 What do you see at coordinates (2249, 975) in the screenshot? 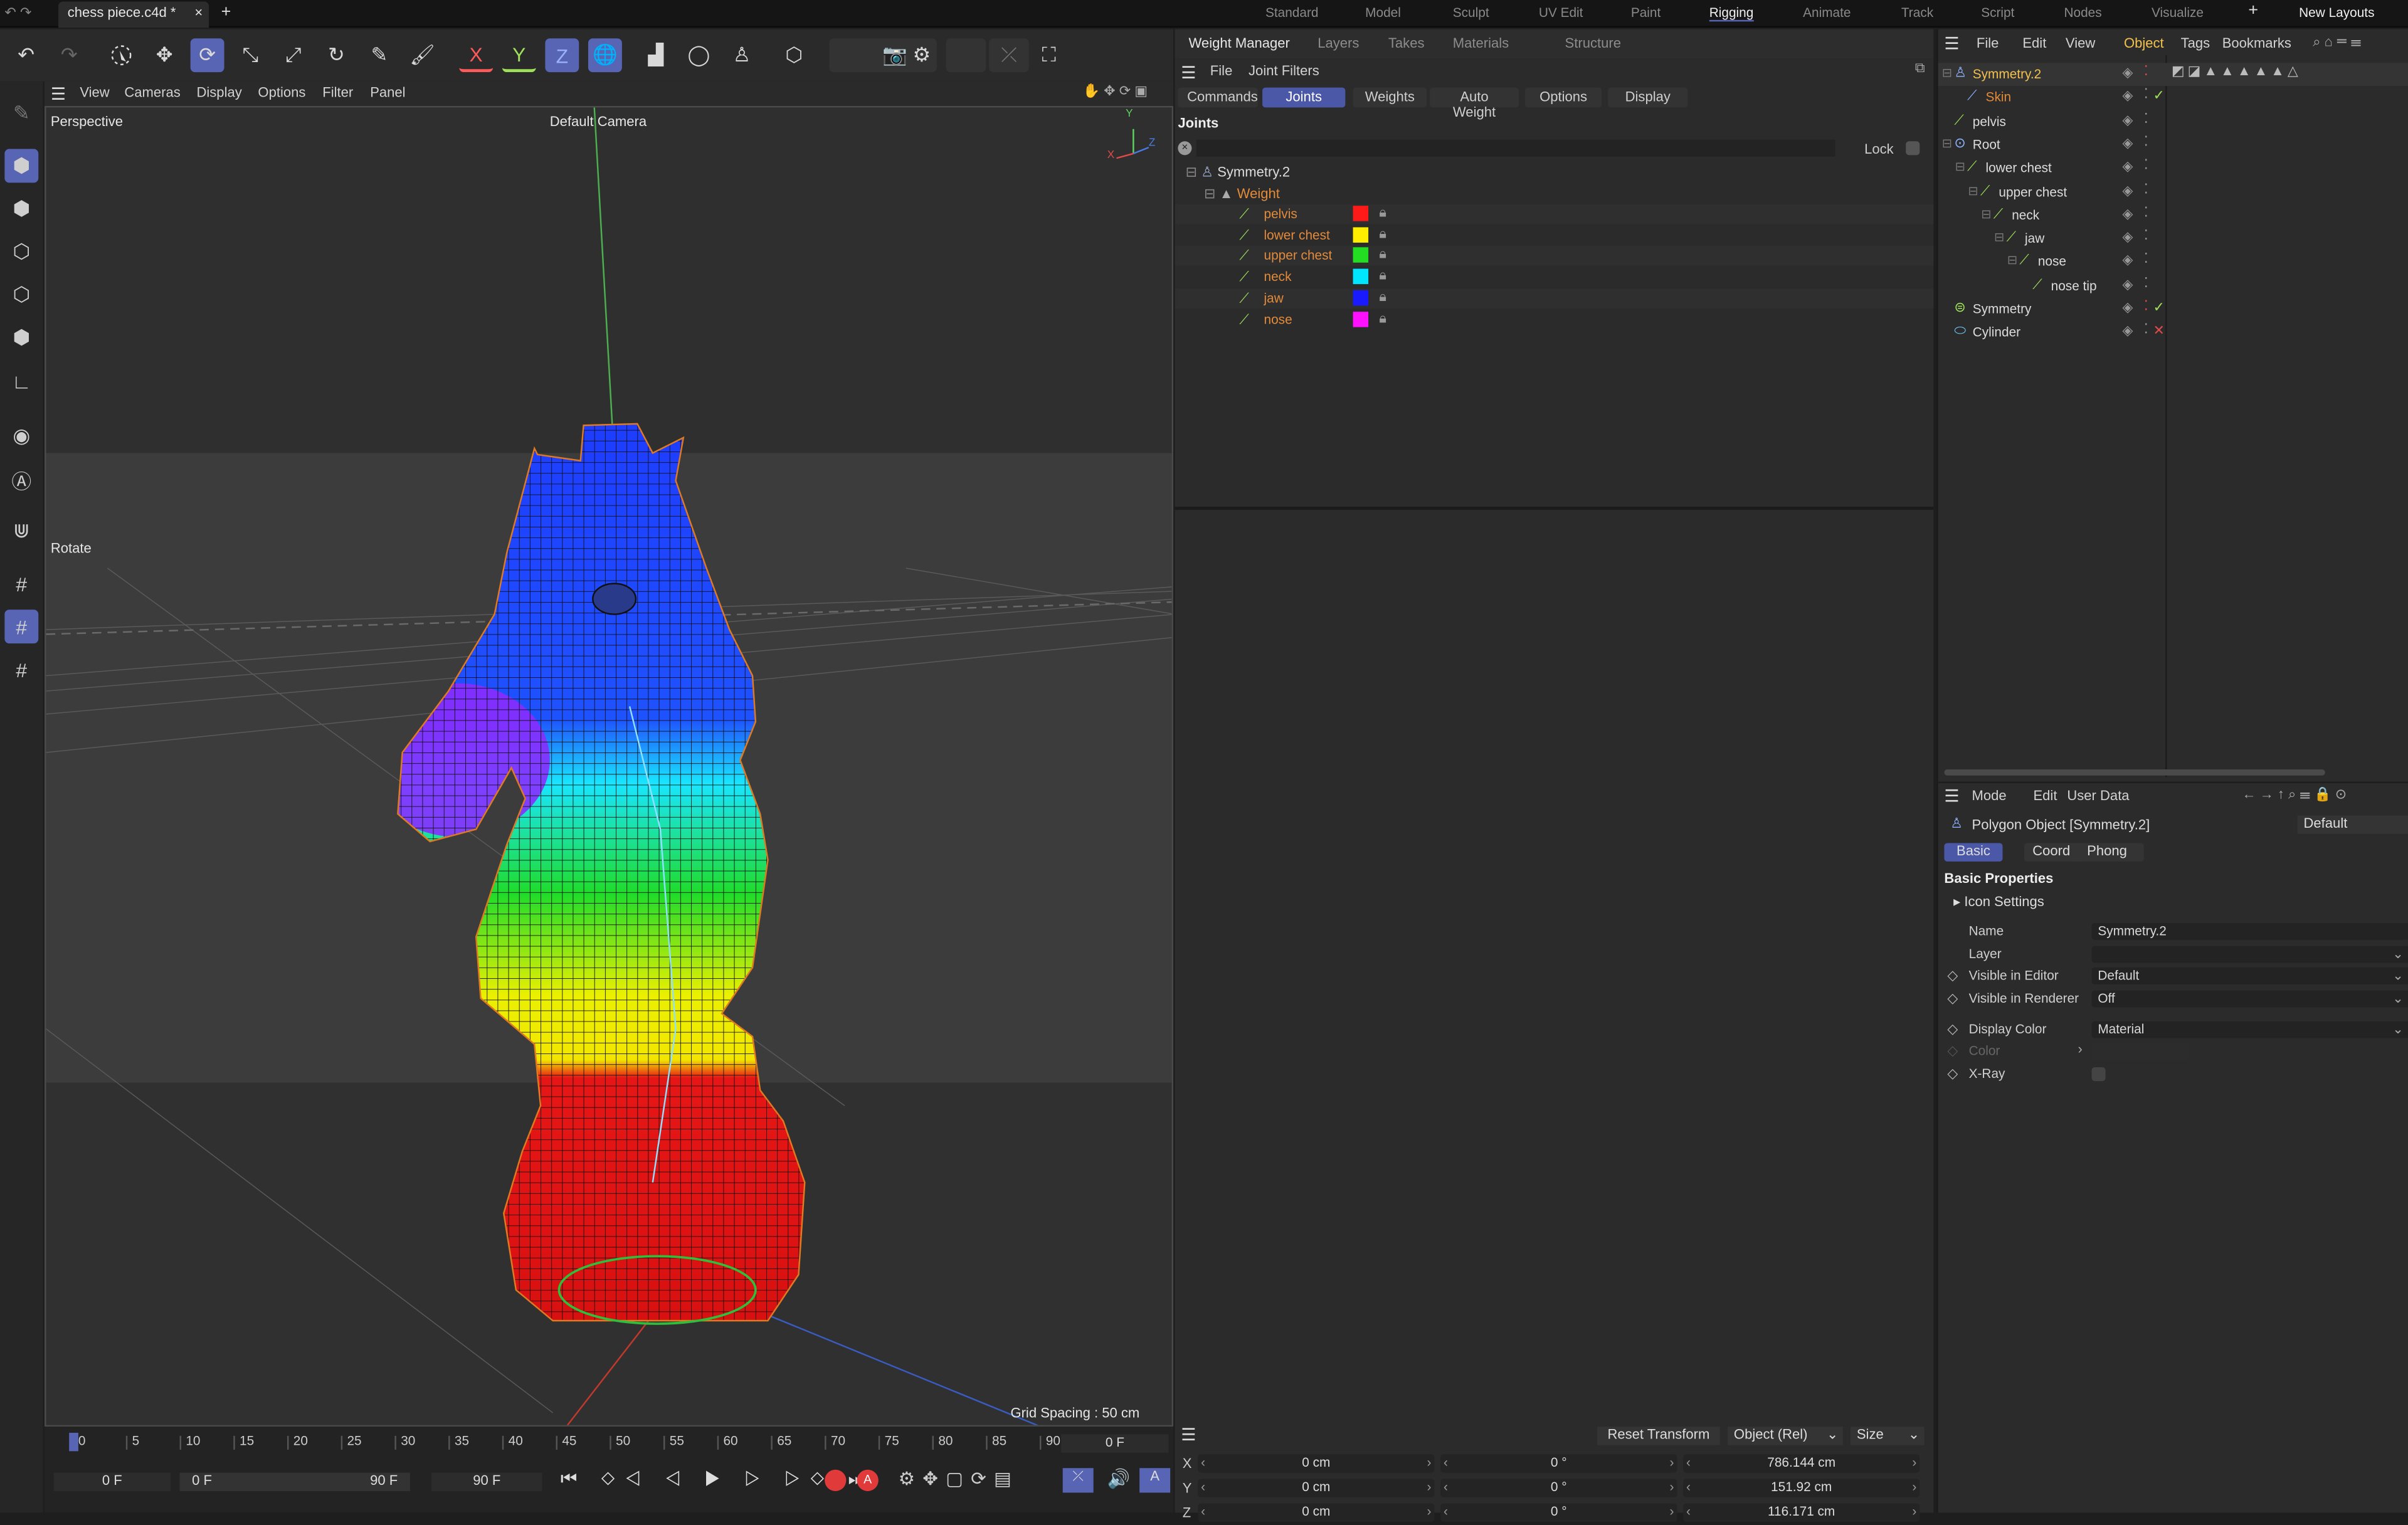
I see `attribute-value: Default ⌄` at bounding box center [2249, 975].